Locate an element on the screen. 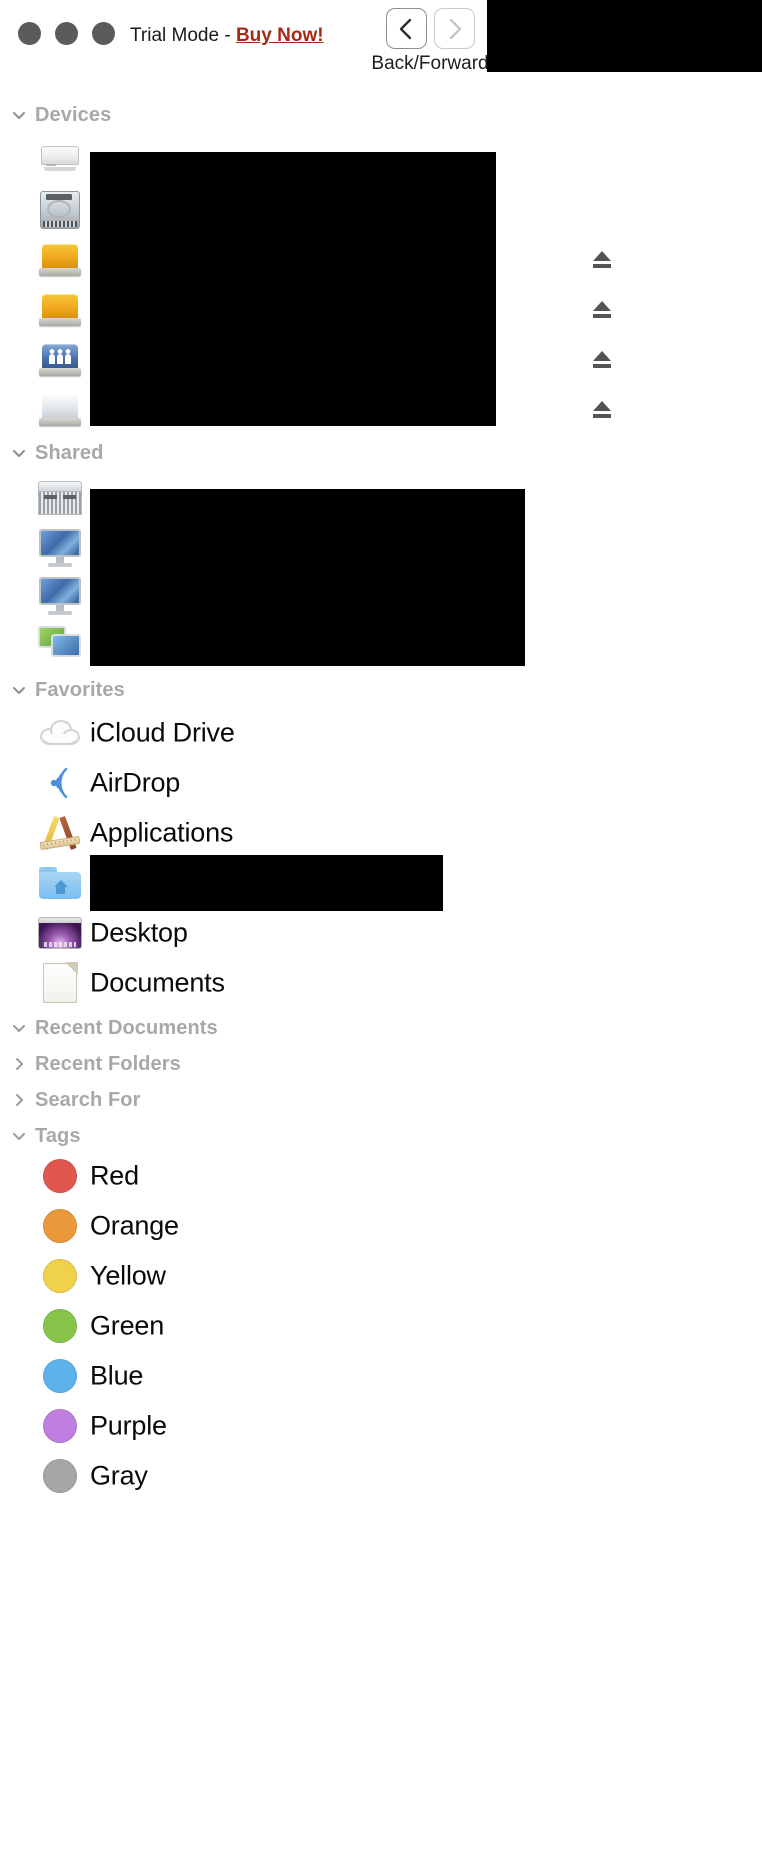 This screenshot has width=762, height=1870. sidebar-item-tag-blue: Blue is located at coordinates (350, 1376).